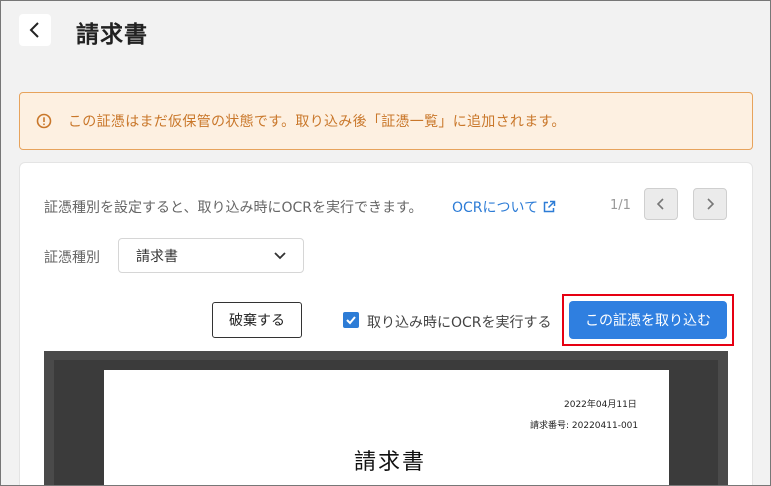 Image resolution: width=771 pixels, height=486 pixels. I want to click on back-button, so click(35, 30).